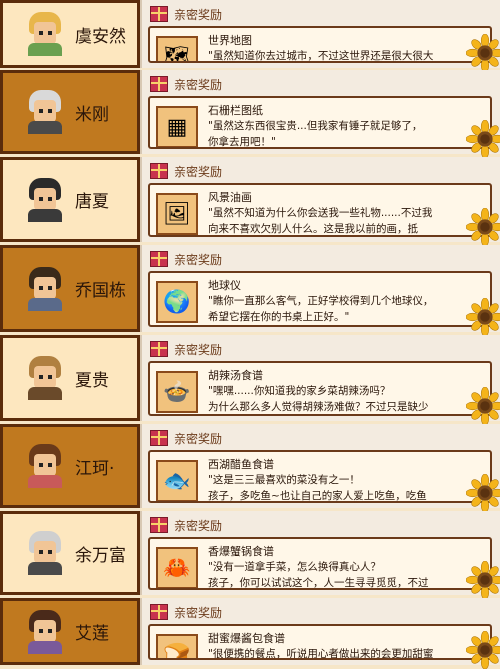 The width and height of the screenshot is (500, 669). I want to click on blueprint-icon: ▦, so click(177, 126).